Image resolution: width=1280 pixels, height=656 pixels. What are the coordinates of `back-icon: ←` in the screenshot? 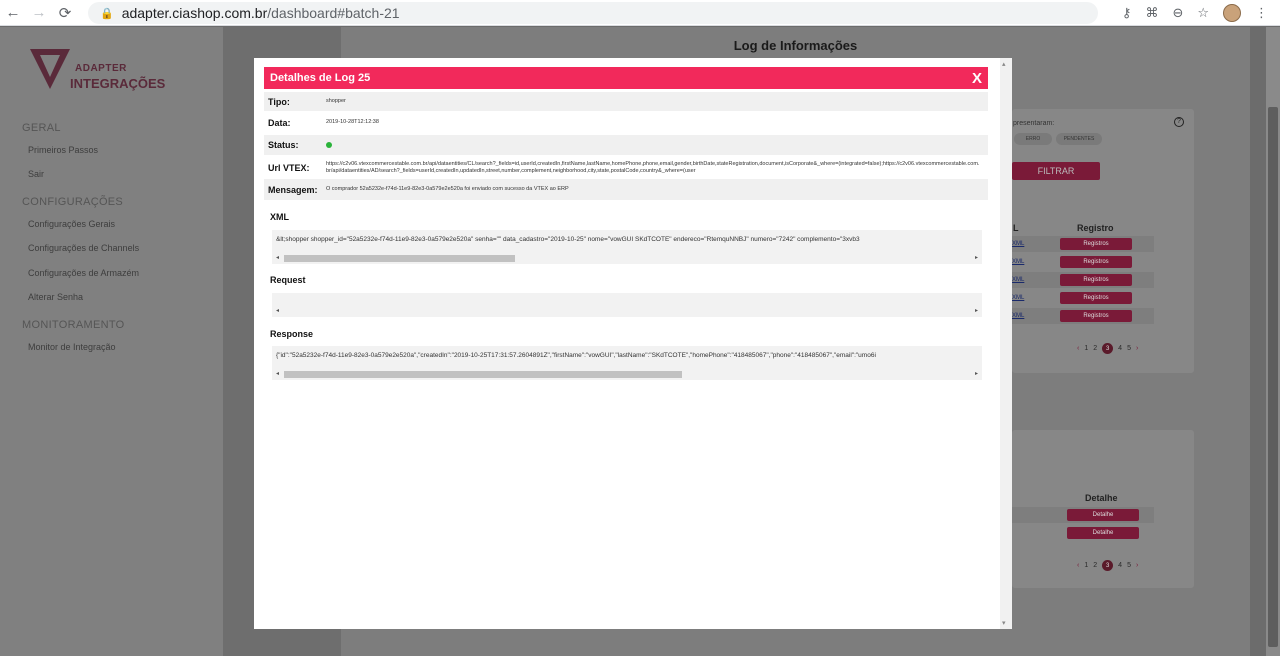 It's located at (13, 13).